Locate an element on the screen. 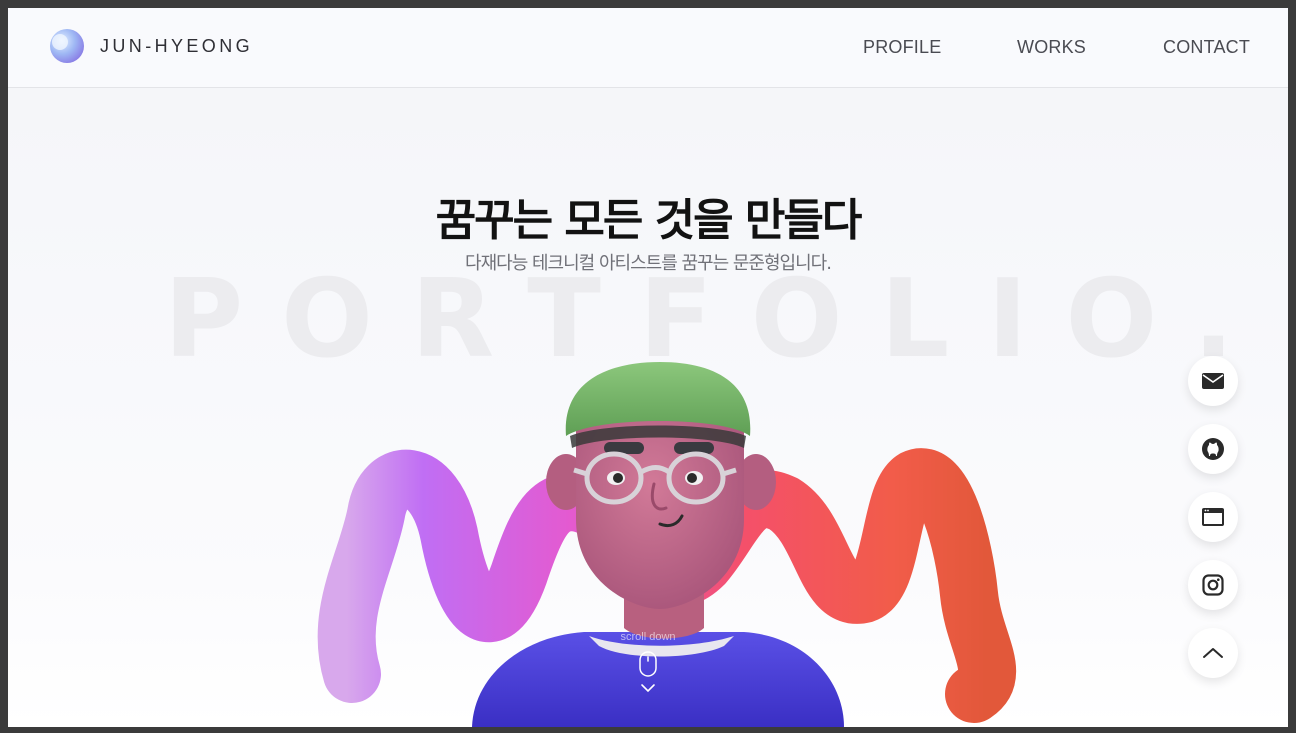  chevron-up-icon is located at coordinates (1213, 653).